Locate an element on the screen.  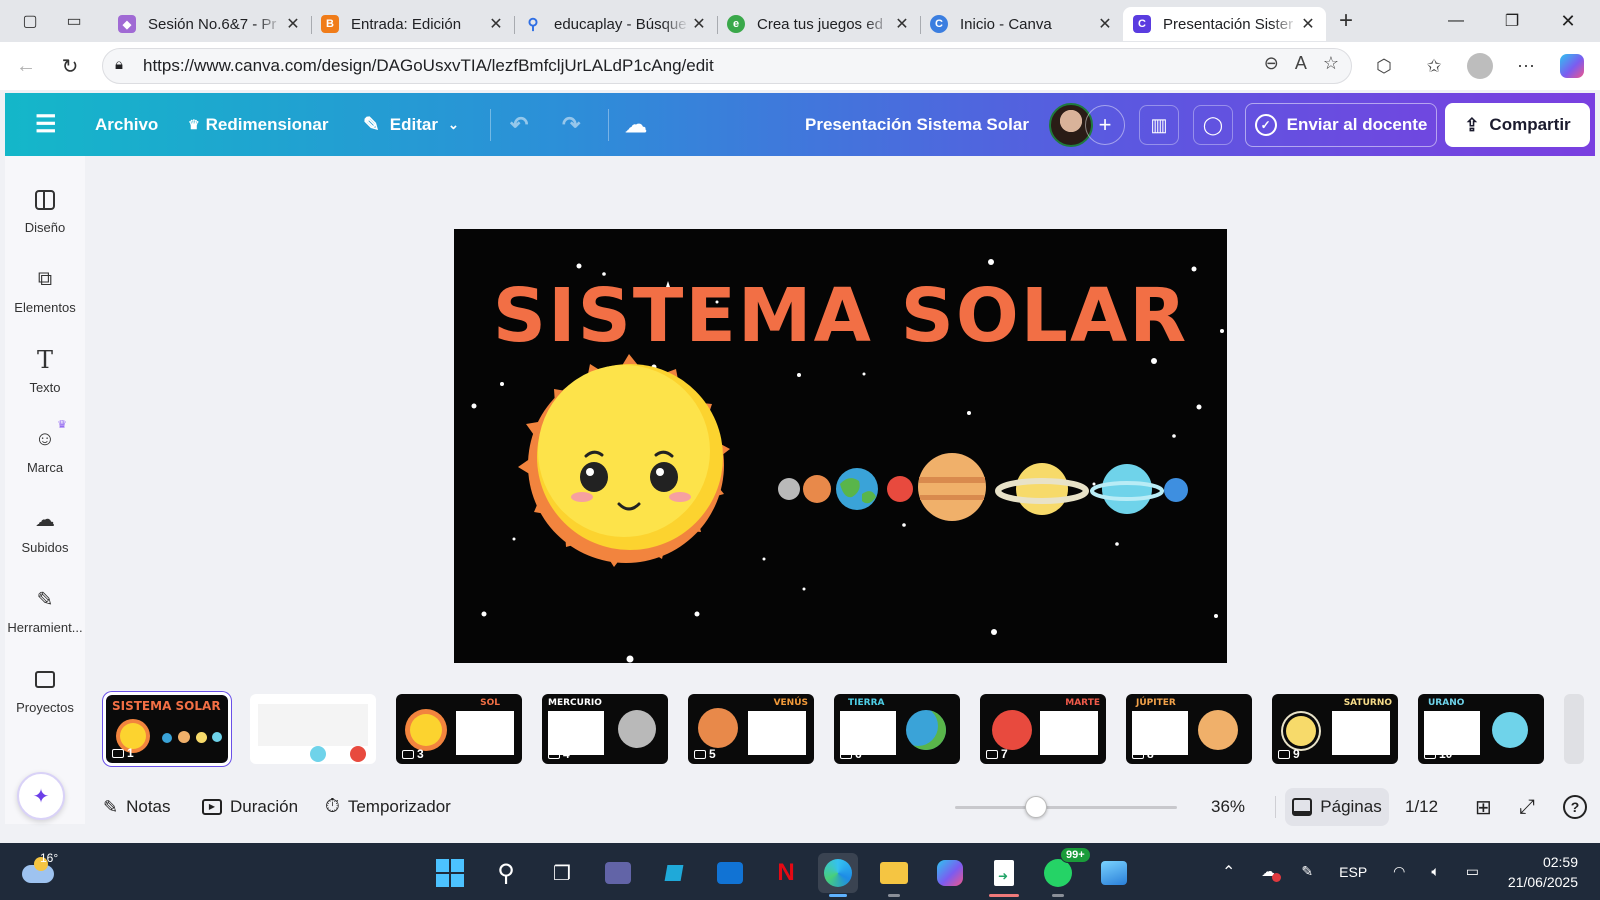
chevron-up-icon: ⌃ is located at coordinates (1228, 872).